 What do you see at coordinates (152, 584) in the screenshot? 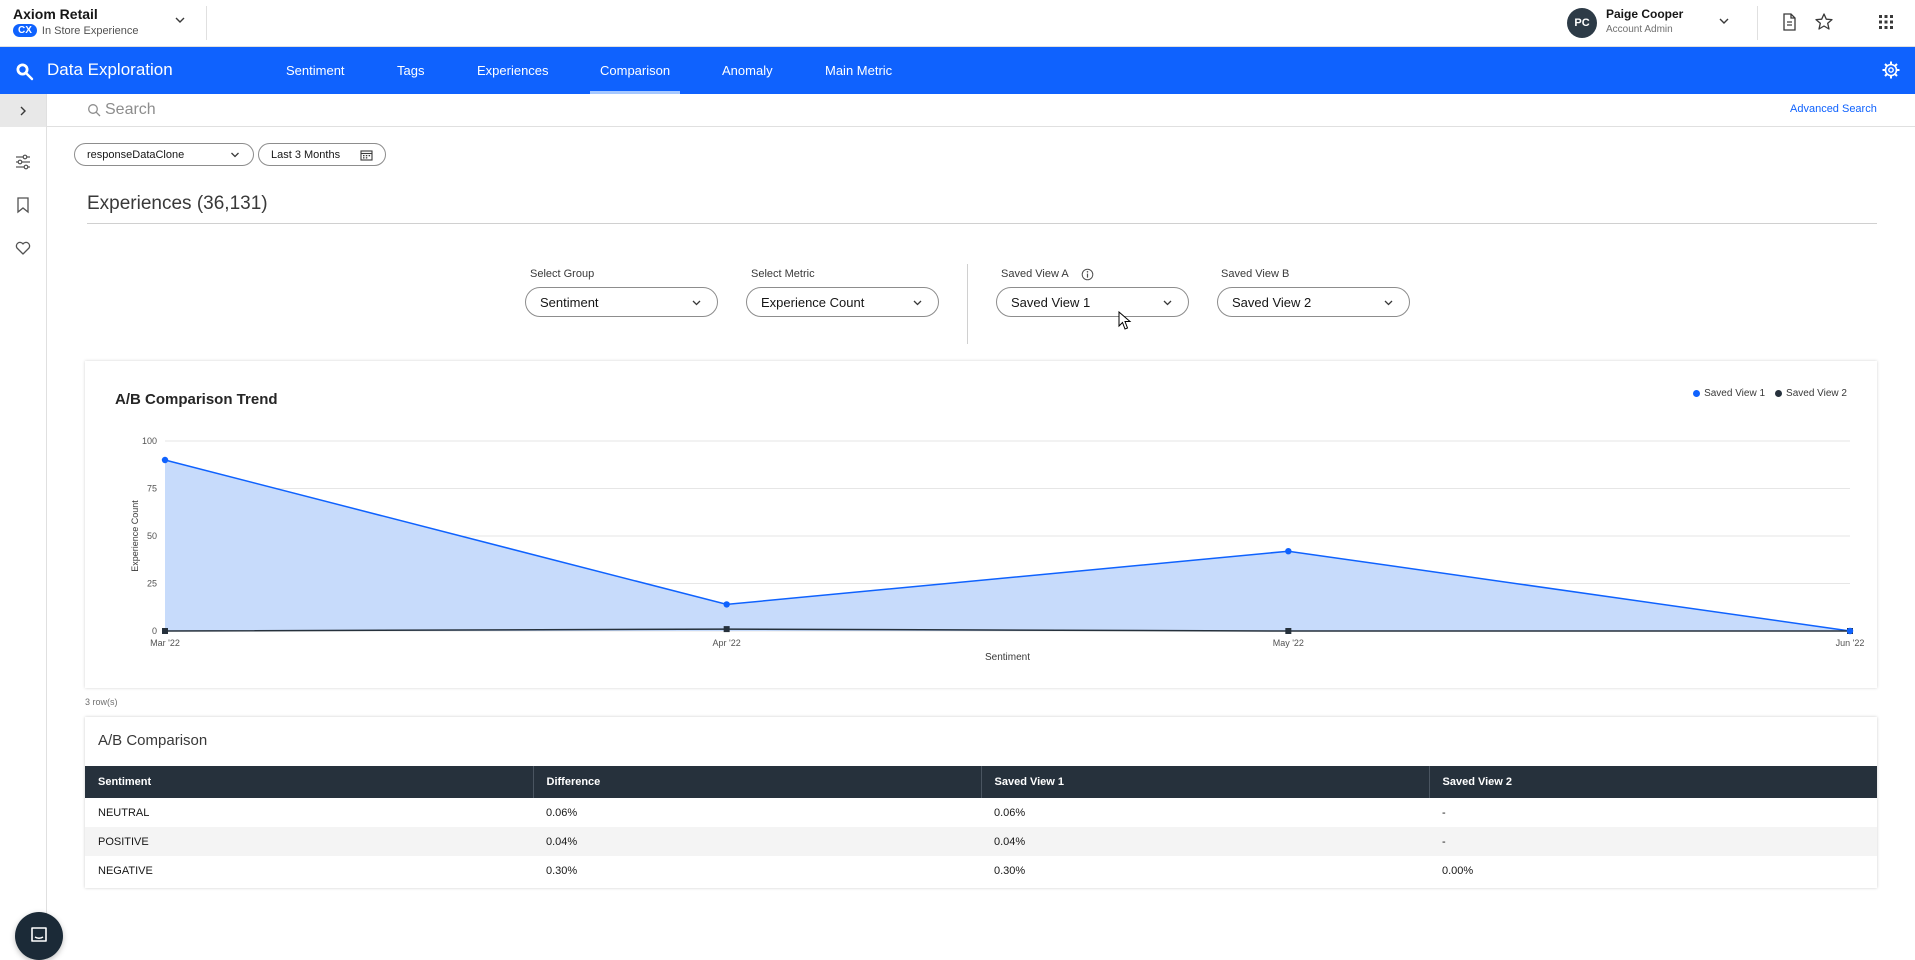
I see `y-tick-label: 25` at bounding box center [152, 584].